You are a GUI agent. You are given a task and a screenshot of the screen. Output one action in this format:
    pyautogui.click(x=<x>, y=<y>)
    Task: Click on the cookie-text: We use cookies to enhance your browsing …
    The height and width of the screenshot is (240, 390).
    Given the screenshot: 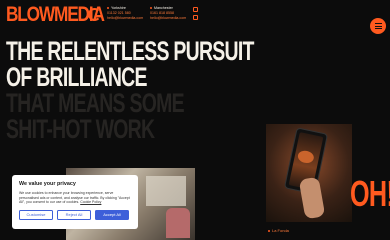 What is the action you would take?
    pyautogui.click(x=74, y=198)
    